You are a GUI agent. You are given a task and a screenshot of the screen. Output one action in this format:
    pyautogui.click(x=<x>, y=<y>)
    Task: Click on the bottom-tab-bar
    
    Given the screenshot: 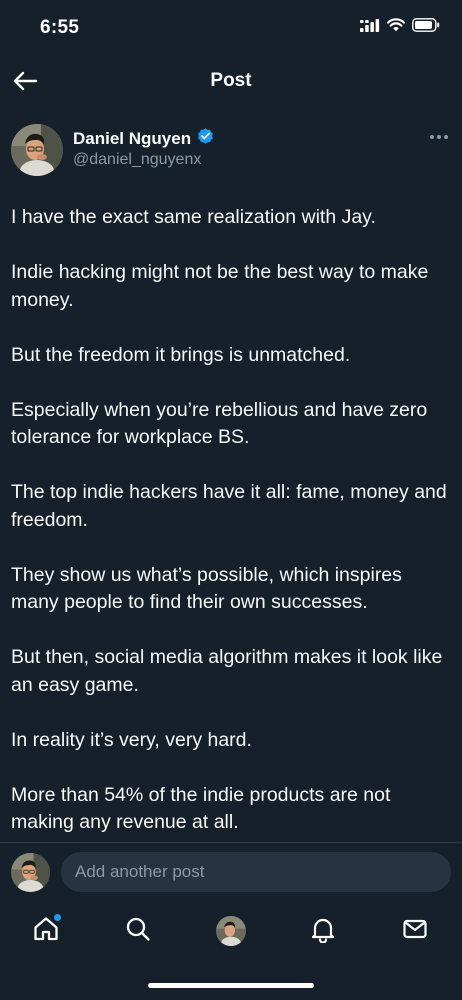 What is the action you would take?
    pyautogui.click(x=231, y=932)
    